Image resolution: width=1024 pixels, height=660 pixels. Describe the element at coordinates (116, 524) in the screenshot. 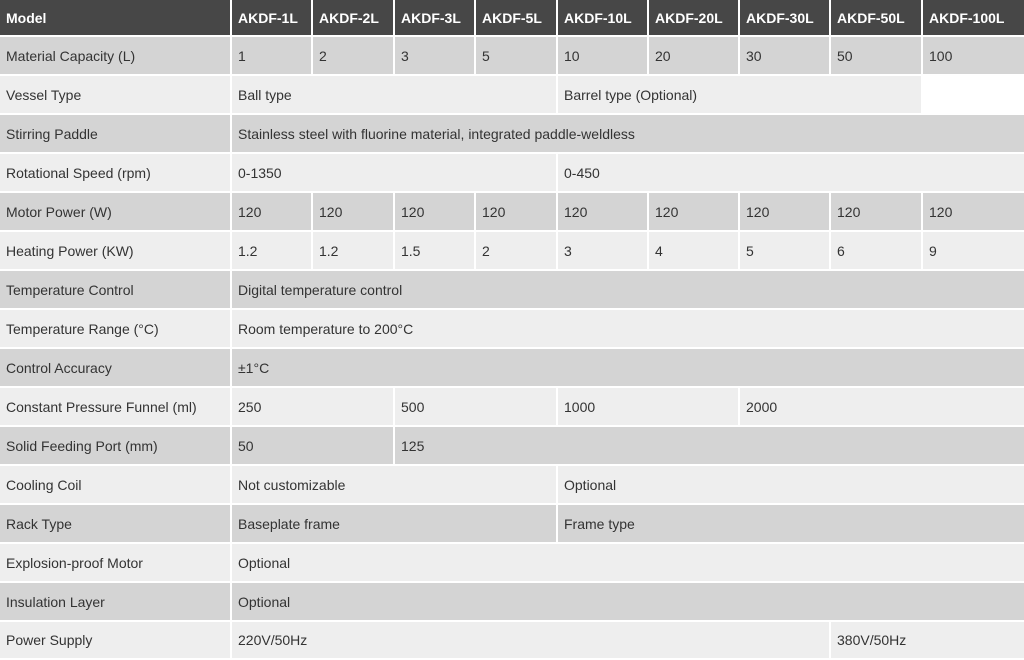

I see `row-label: Rack Type` at that location.